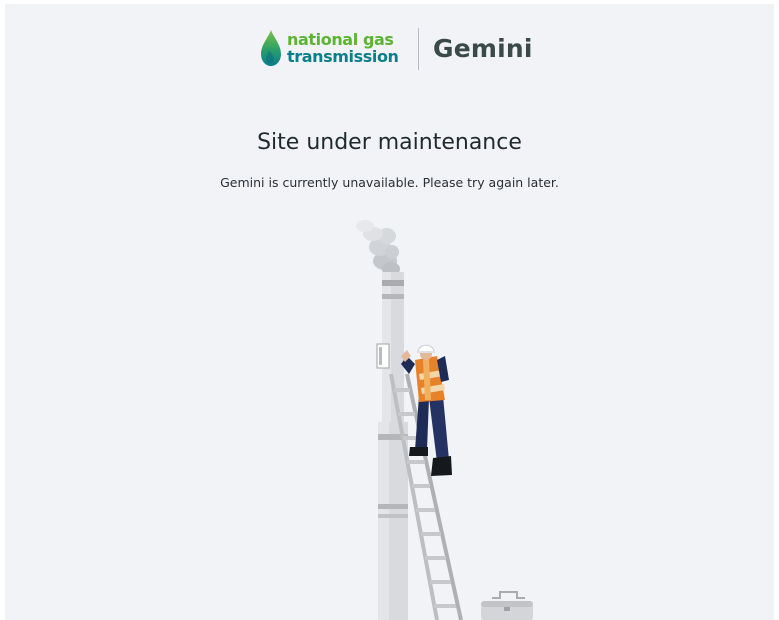 This screenshot has height=620, width=779. Describe the element at coordinates (444, 420) in the screenshot. I see `maintenance-illustration` at that location.